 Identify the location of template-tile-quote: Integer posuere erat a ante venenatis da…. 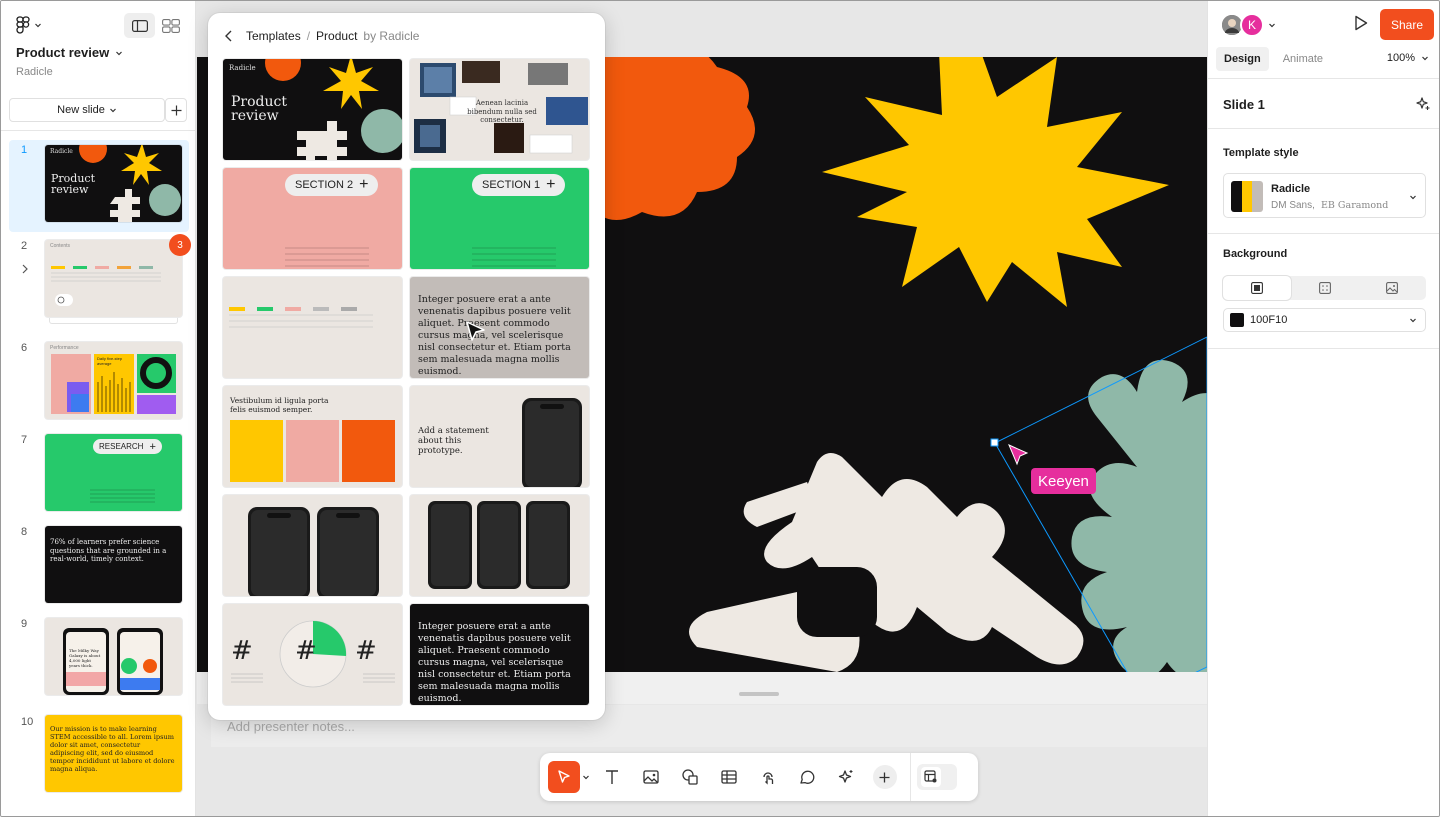
(499, 327).